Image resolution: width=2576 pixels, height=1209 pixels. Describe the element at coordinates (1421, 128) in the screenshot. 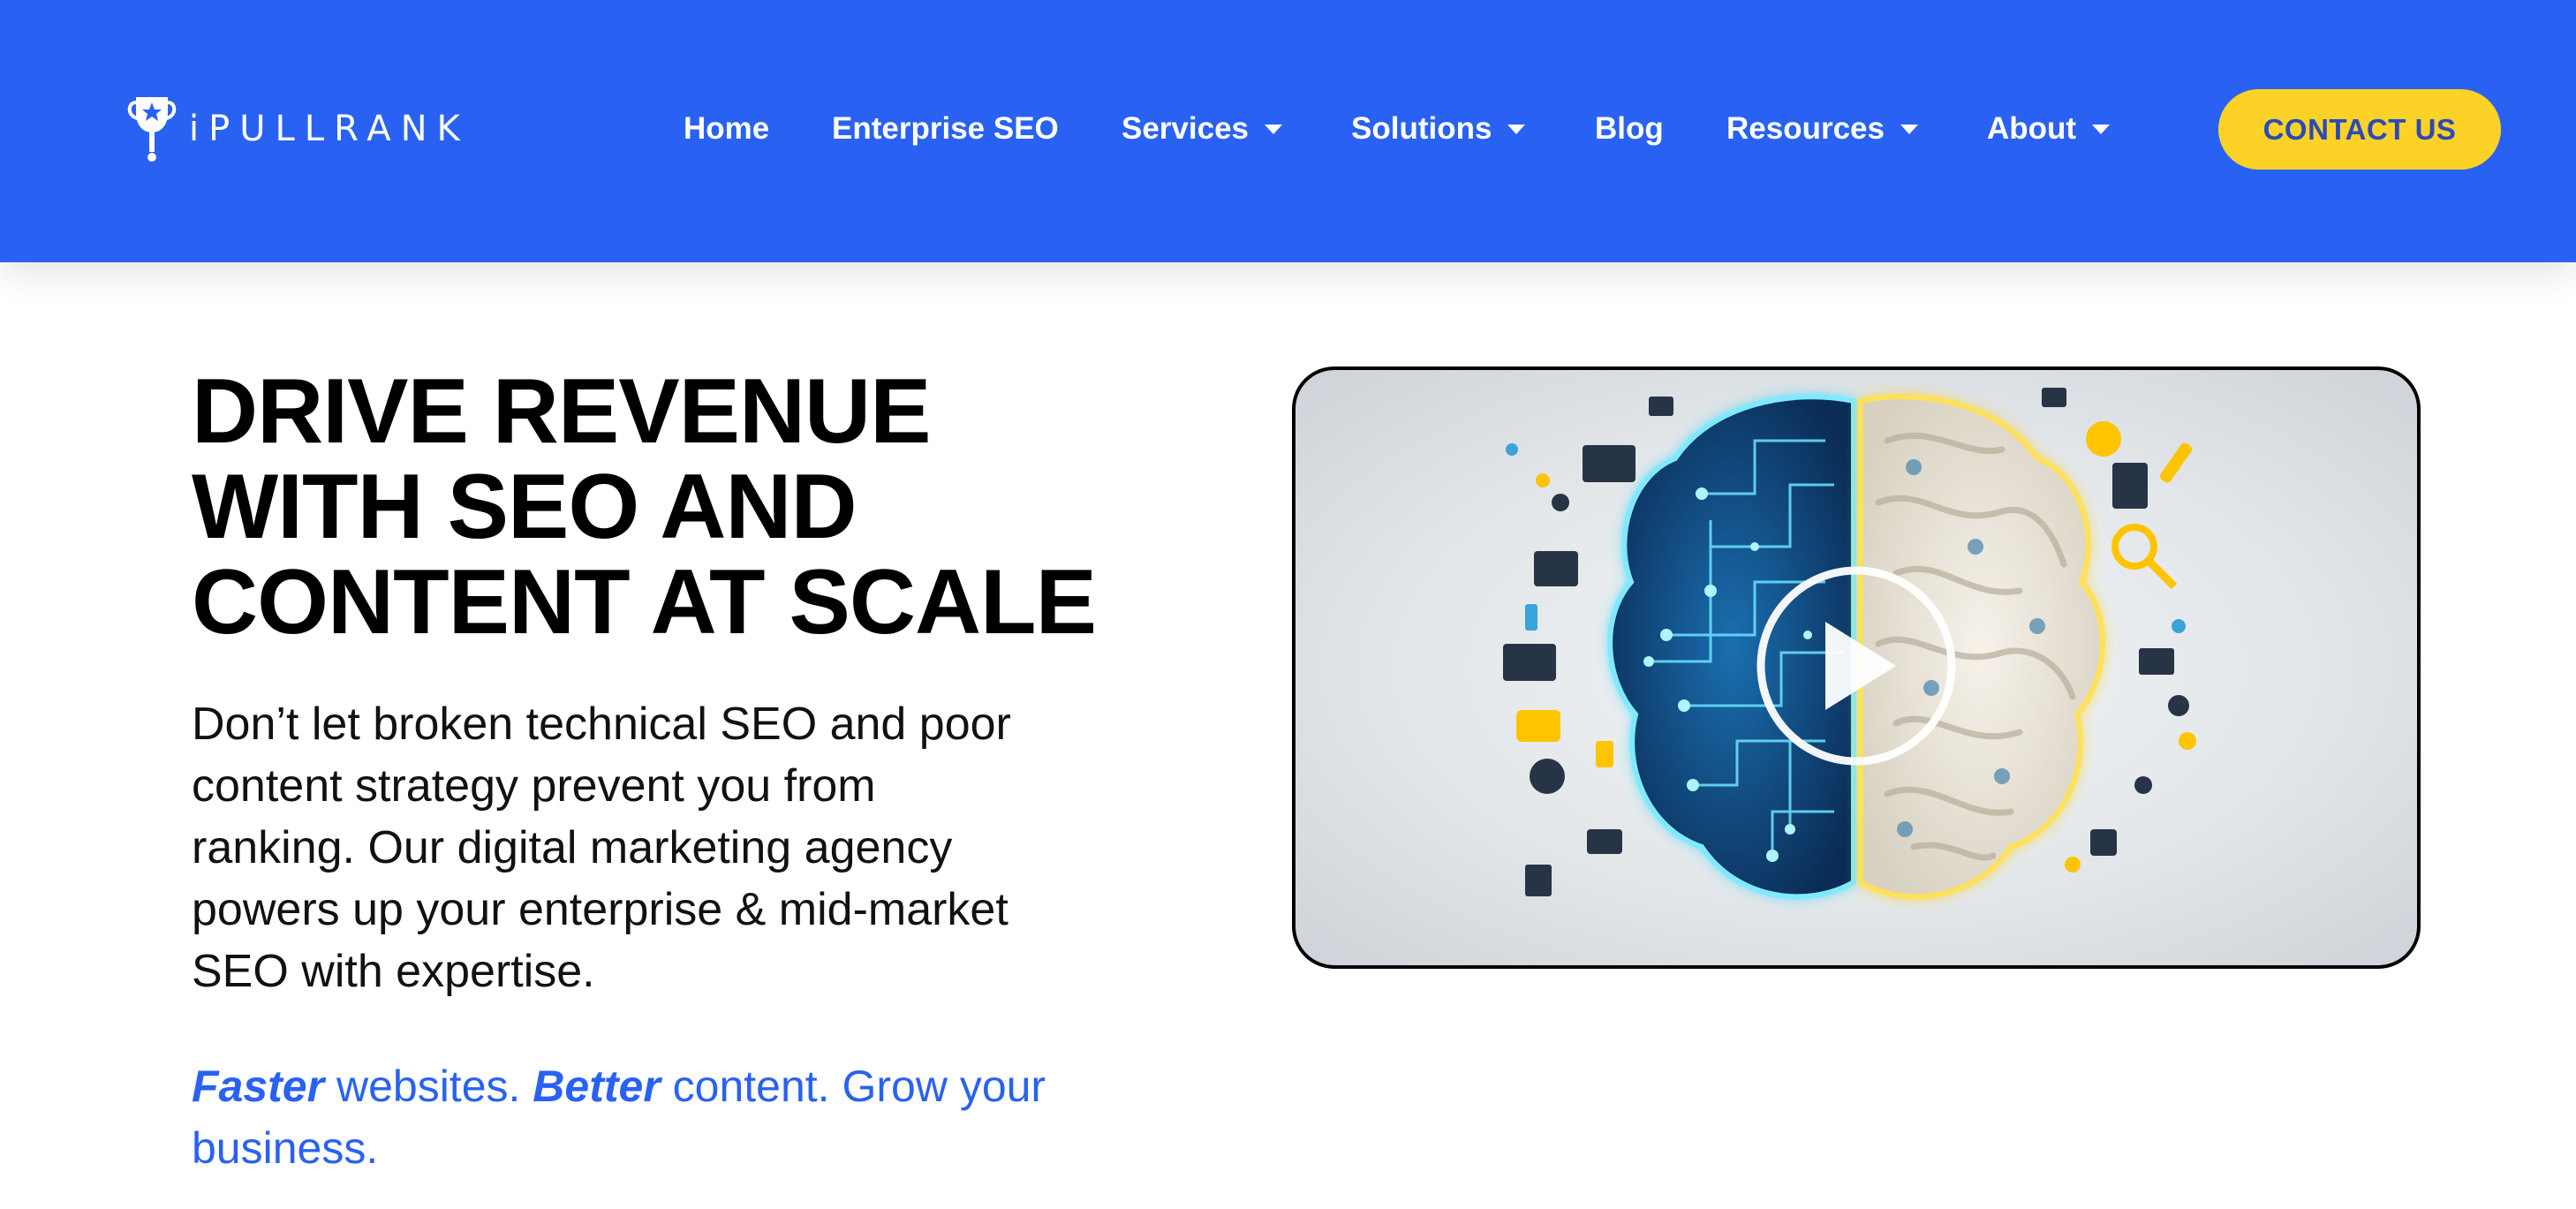

I see `nav-label: Solutions` at that location.